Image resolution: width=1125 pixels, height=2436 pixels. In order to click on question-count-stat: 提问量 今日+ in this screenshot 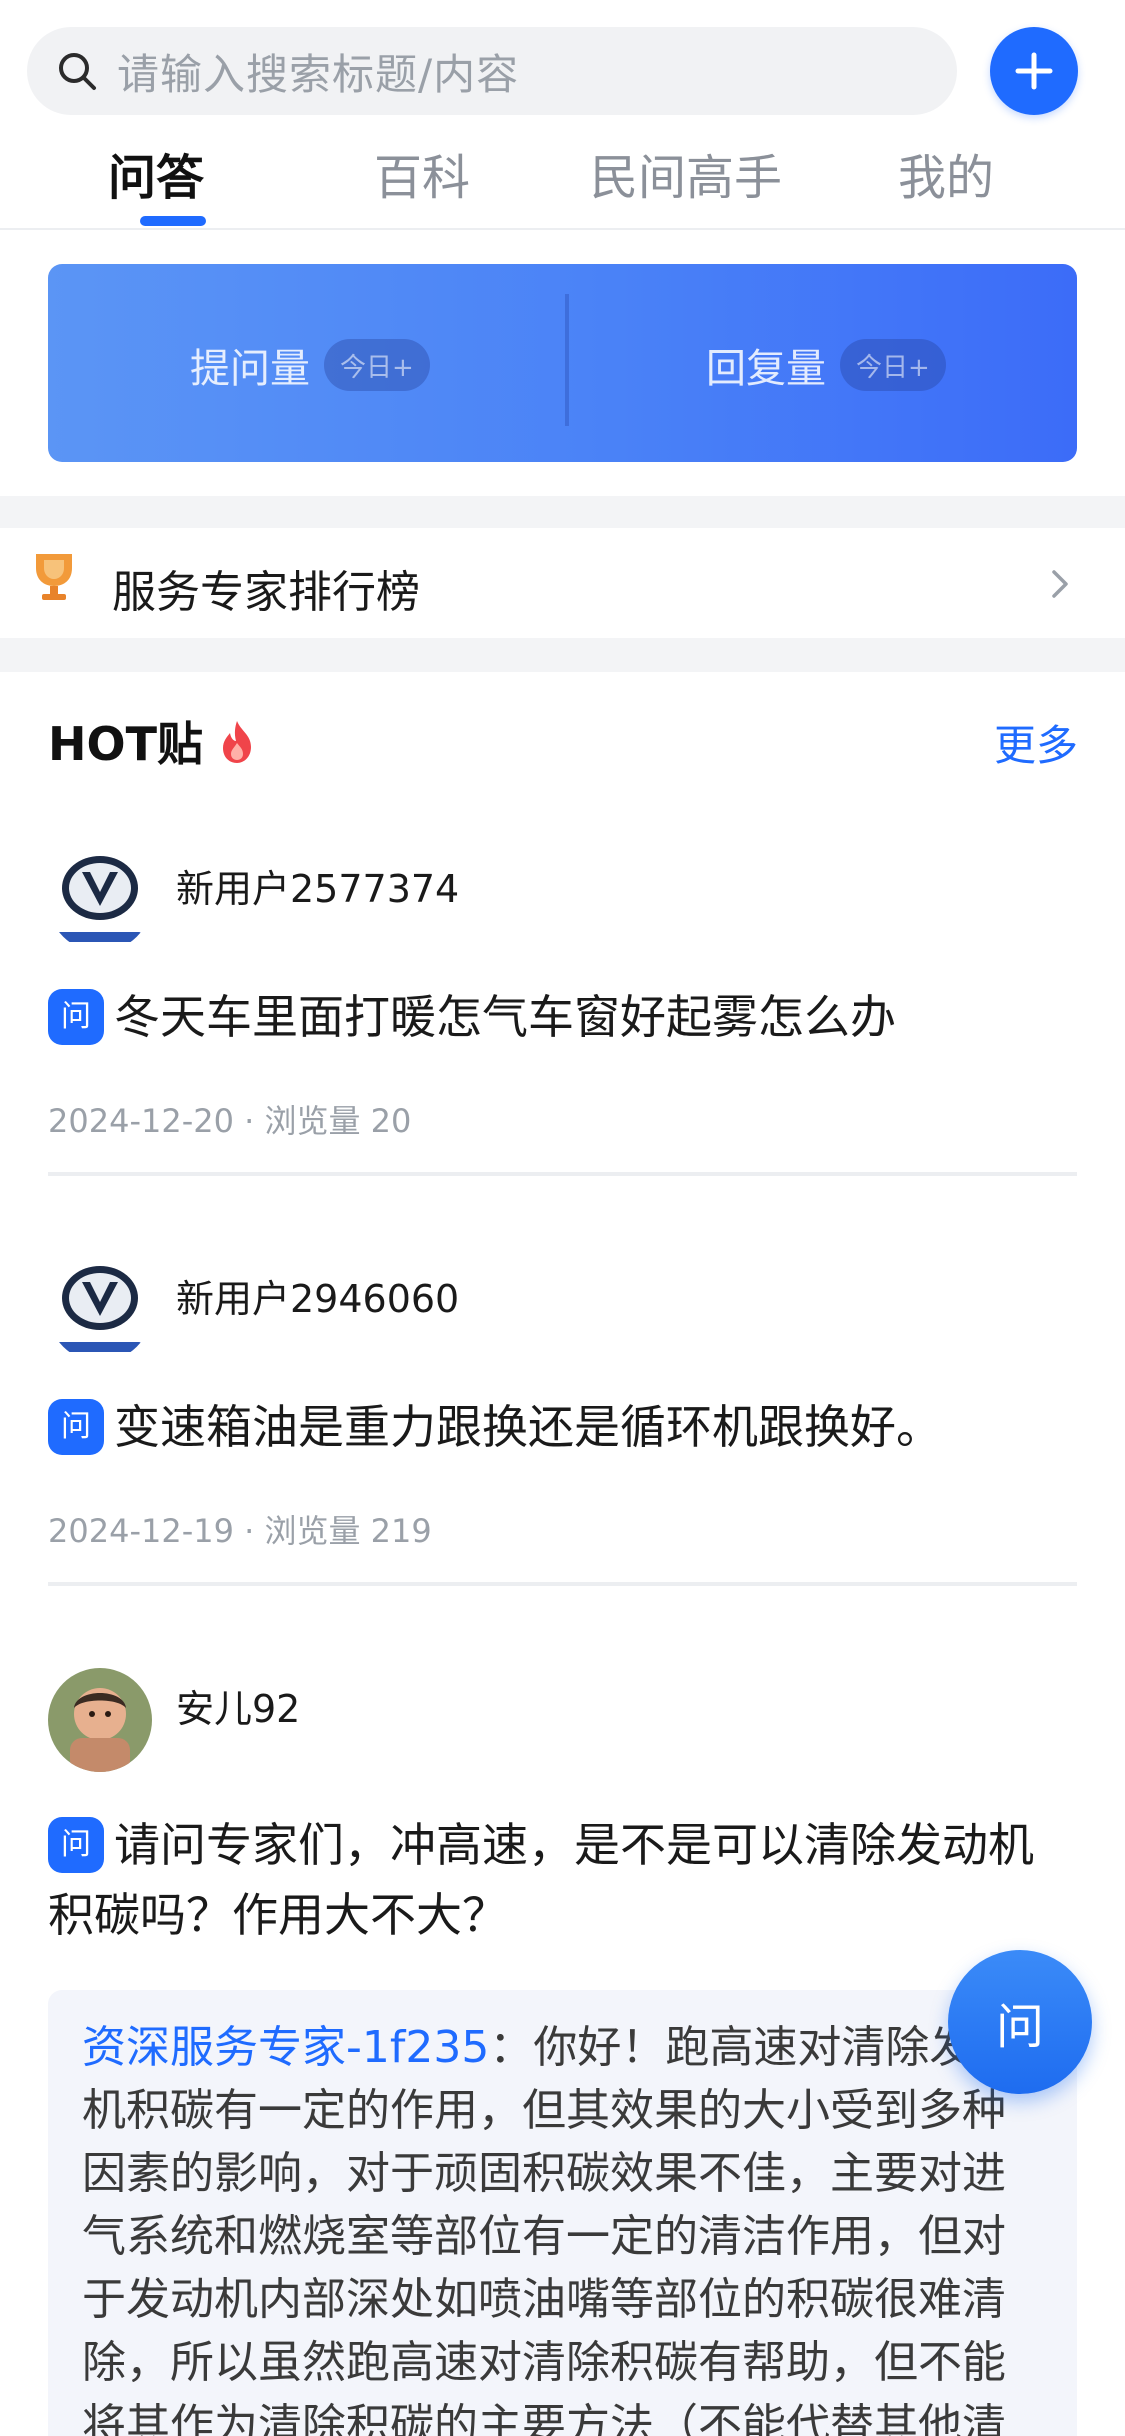, I will do `click(310, 365)`.